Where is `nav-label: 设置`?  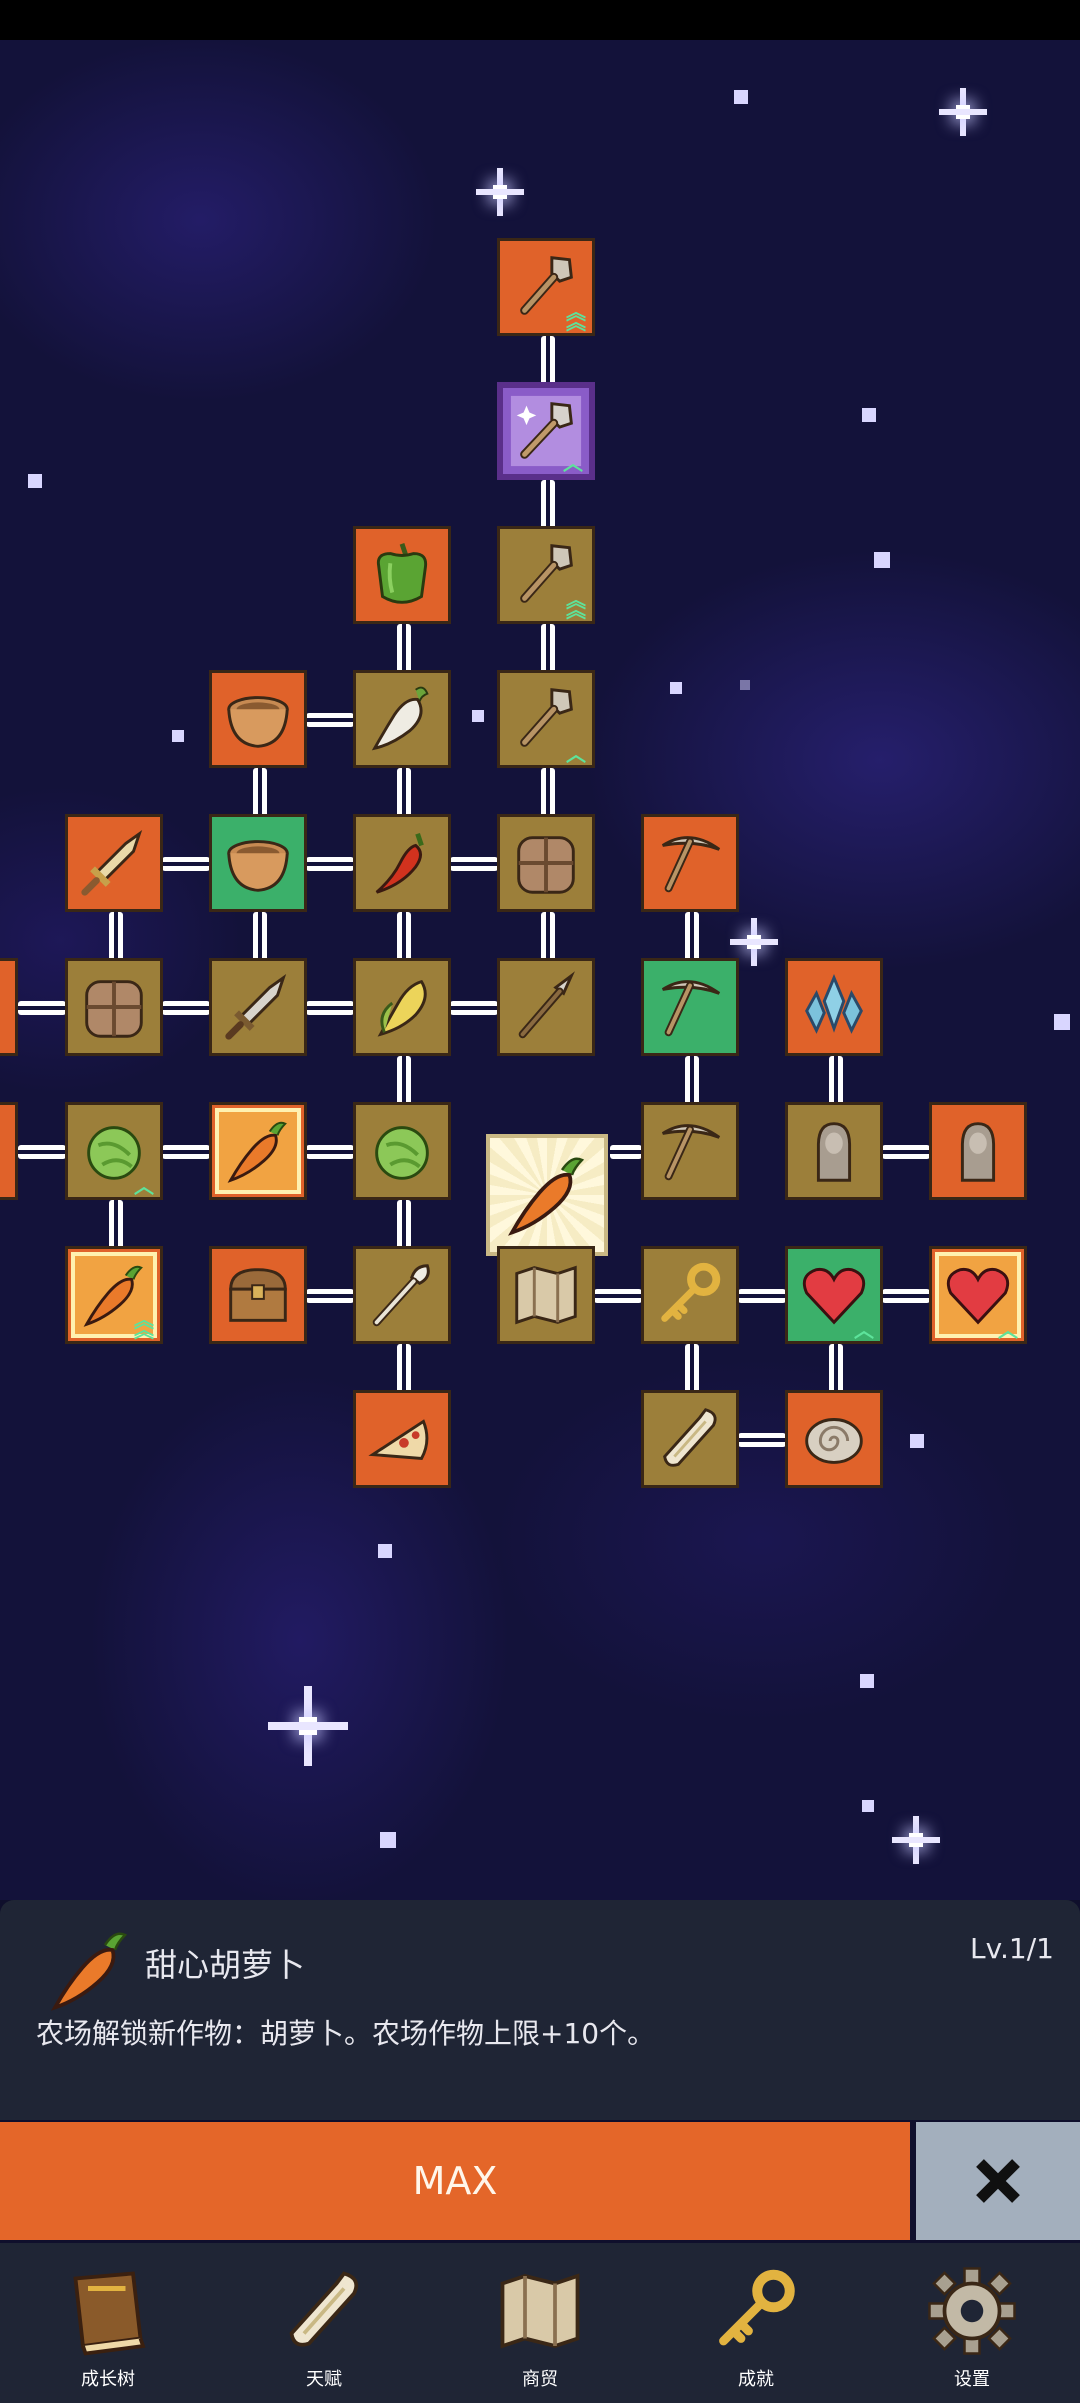
nav-label: 设置 is located at coordinates (972, 2379).